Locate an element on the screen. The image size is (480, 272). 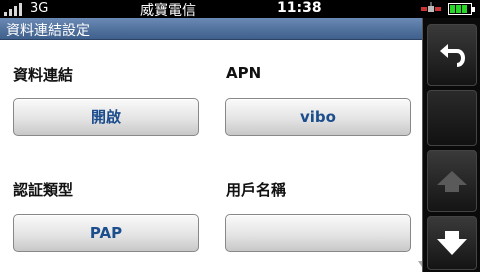
back-button is located at coordinates (452, 55).